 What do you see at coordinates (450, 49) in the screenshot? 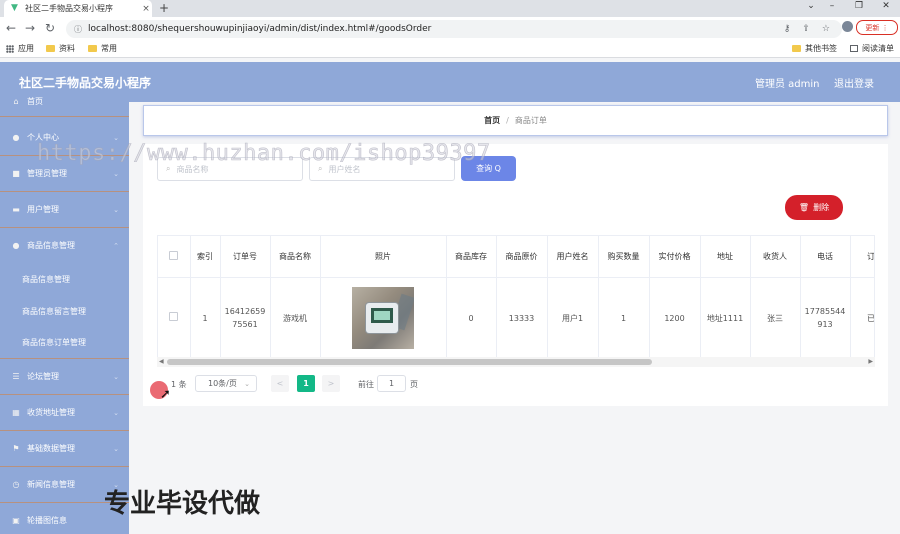
I see `bookmarks-bar: 应用 资料 常用 其他书签 阅读清单` at bounding box center [450, 49].